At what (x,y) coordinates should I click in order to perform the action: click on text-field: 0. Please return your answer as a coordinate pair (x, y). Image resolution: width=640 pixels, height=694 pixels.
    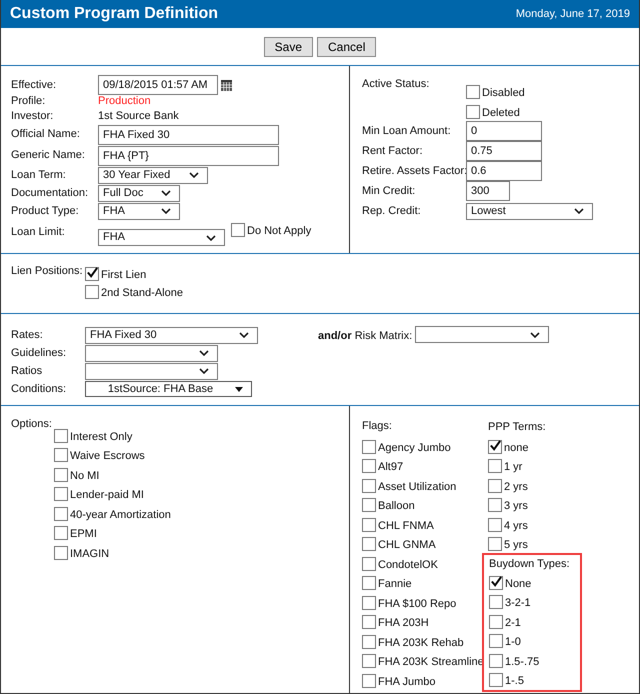
    Looking at the image, I should click on (504, 131).